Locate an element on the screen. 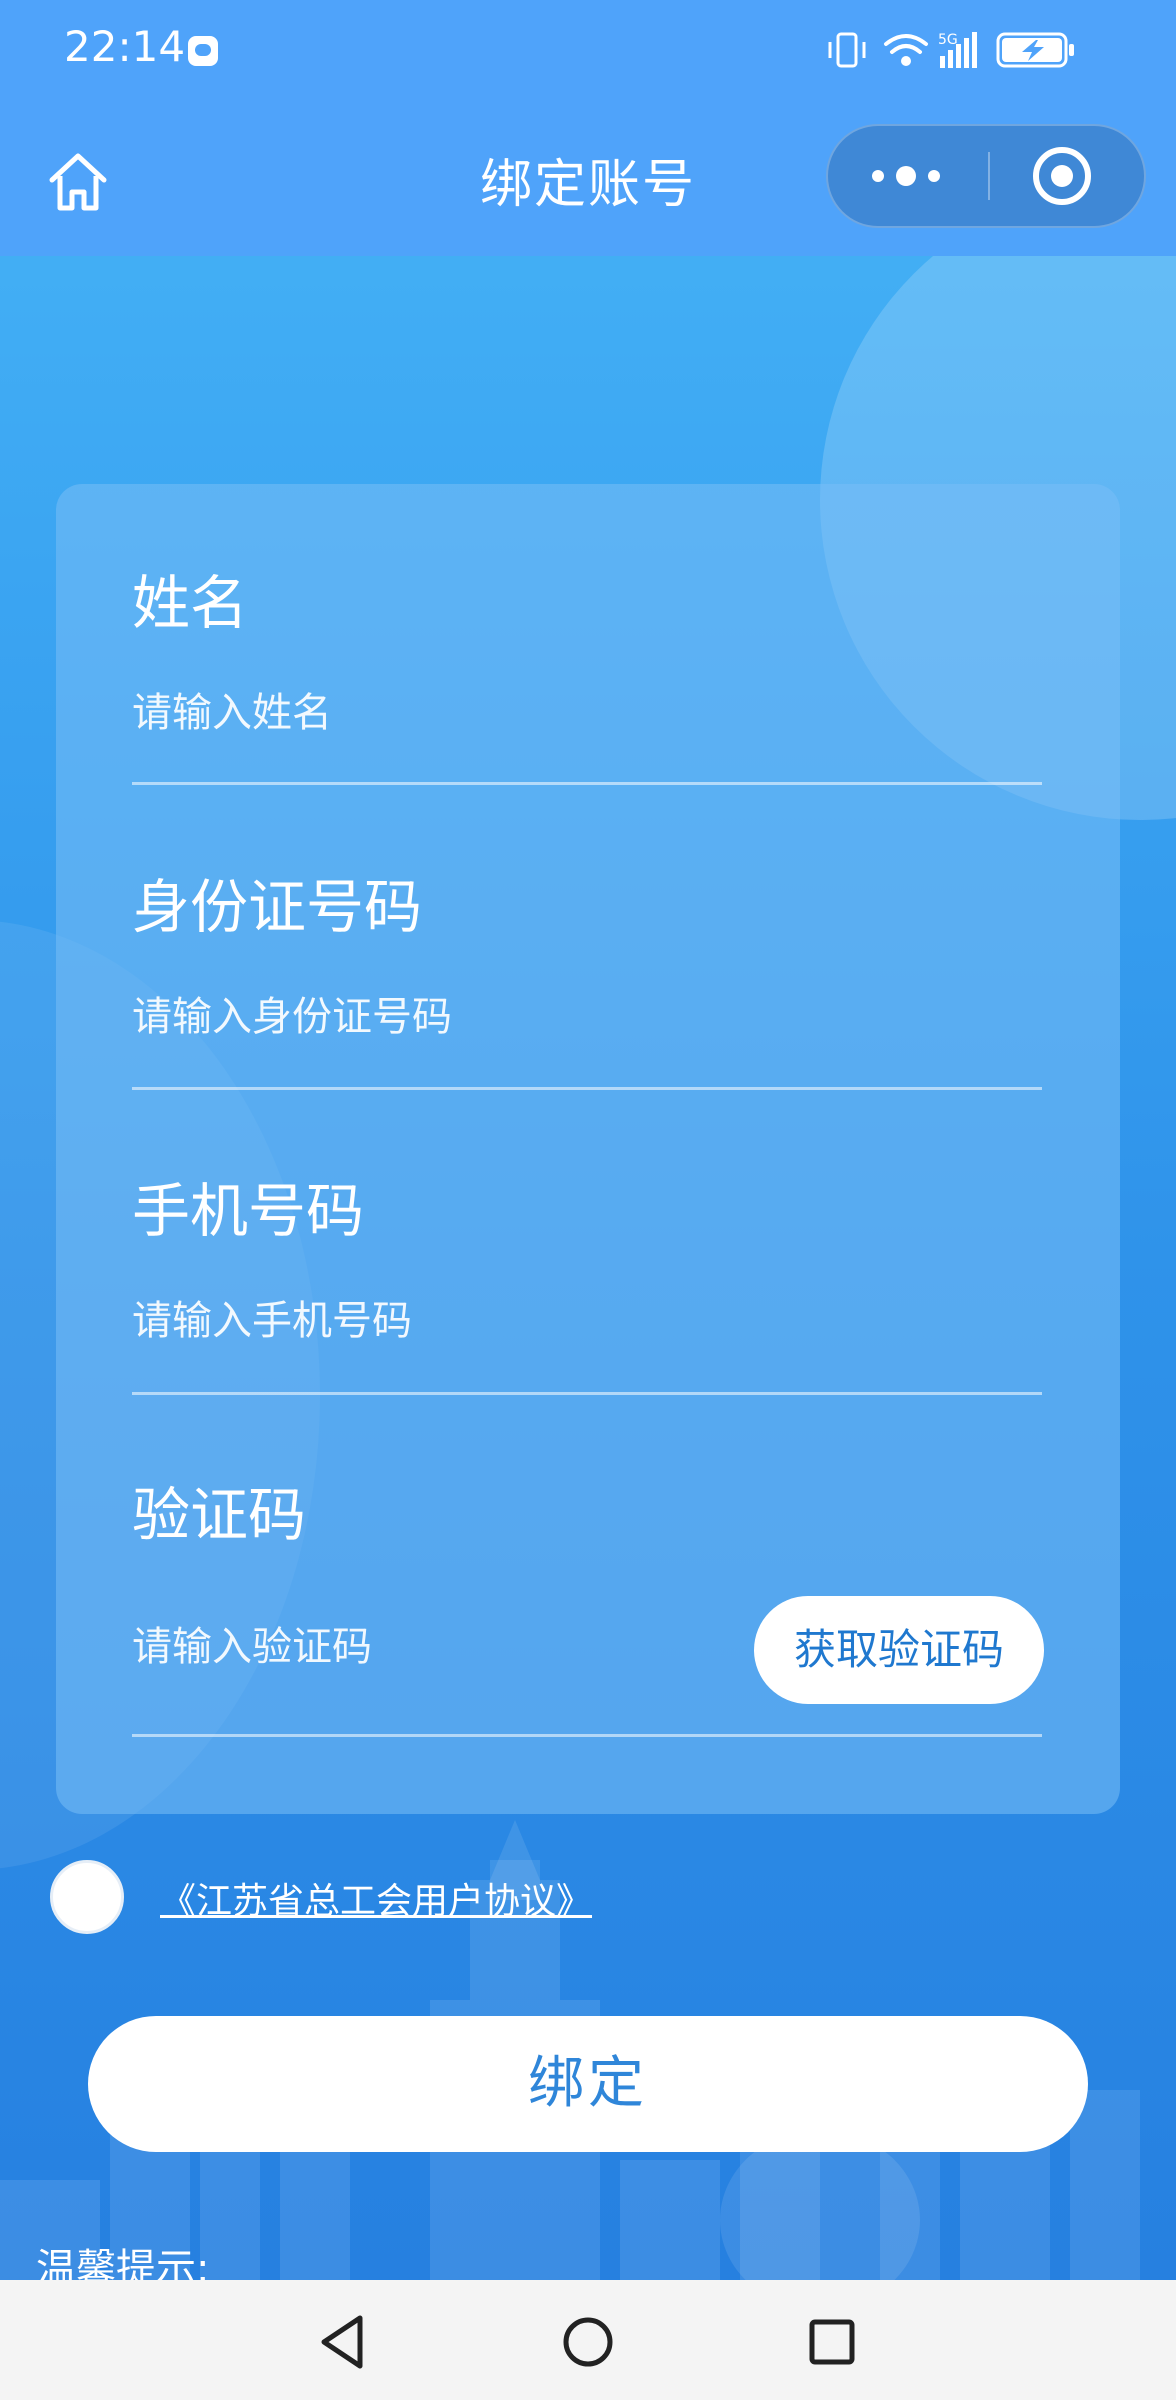  verification-code-label: 验证码 is located at coordinates (219, 1515).